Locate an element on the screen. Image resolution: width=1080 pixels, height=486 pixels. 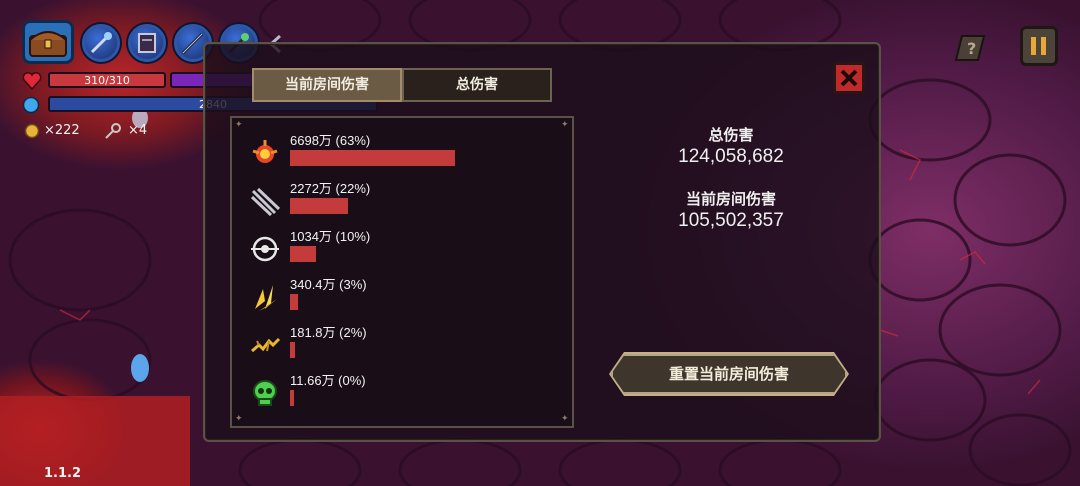
codex-button: ? is located at coordinates (970, 48).